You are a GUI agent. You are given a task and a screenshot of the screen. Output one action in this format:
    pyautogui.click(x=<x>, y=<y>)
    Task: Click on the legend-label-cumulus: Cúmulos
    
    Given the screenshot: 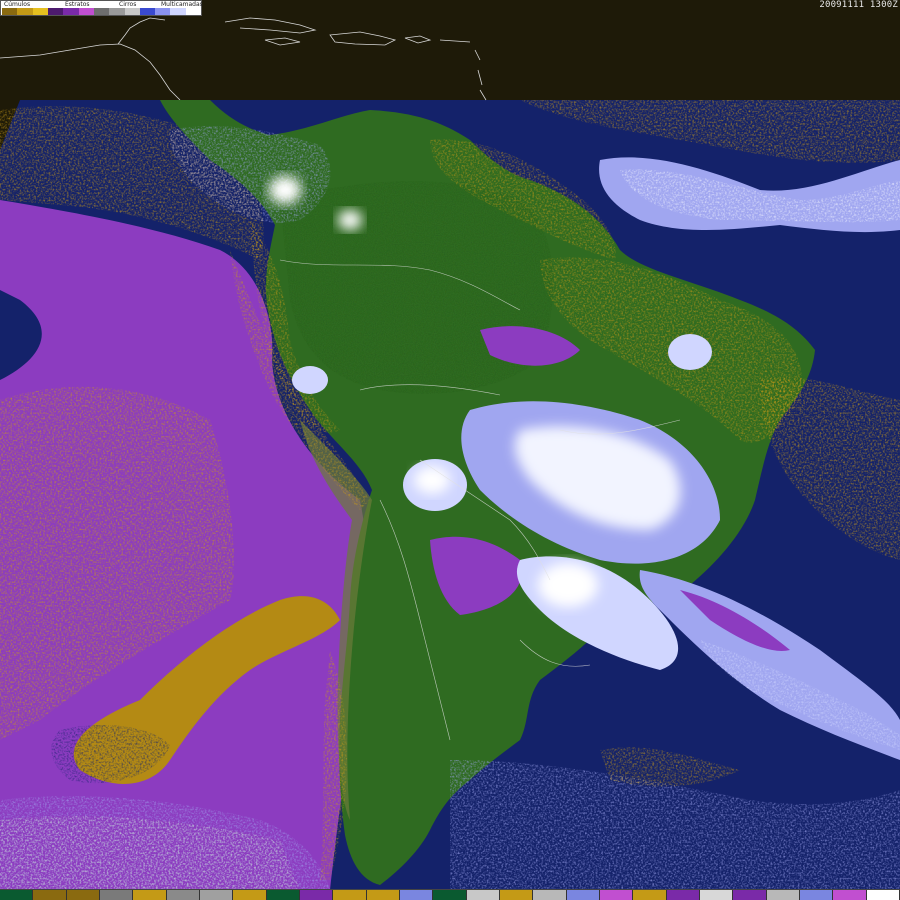 What is the action you would take?
    pyautogui.click(x=17, y=4)
    